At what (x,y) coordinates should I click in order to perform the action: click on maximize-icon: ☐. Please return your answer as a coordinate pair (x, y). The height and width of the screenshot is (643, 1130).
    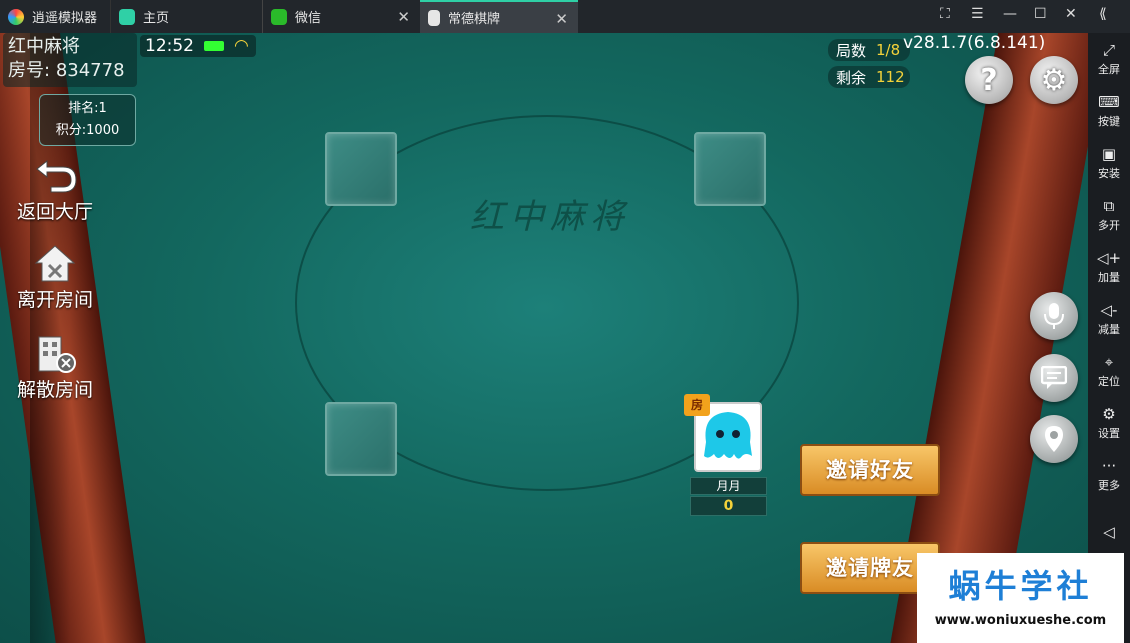
    Looking at the image, I should click on (1040, 14).